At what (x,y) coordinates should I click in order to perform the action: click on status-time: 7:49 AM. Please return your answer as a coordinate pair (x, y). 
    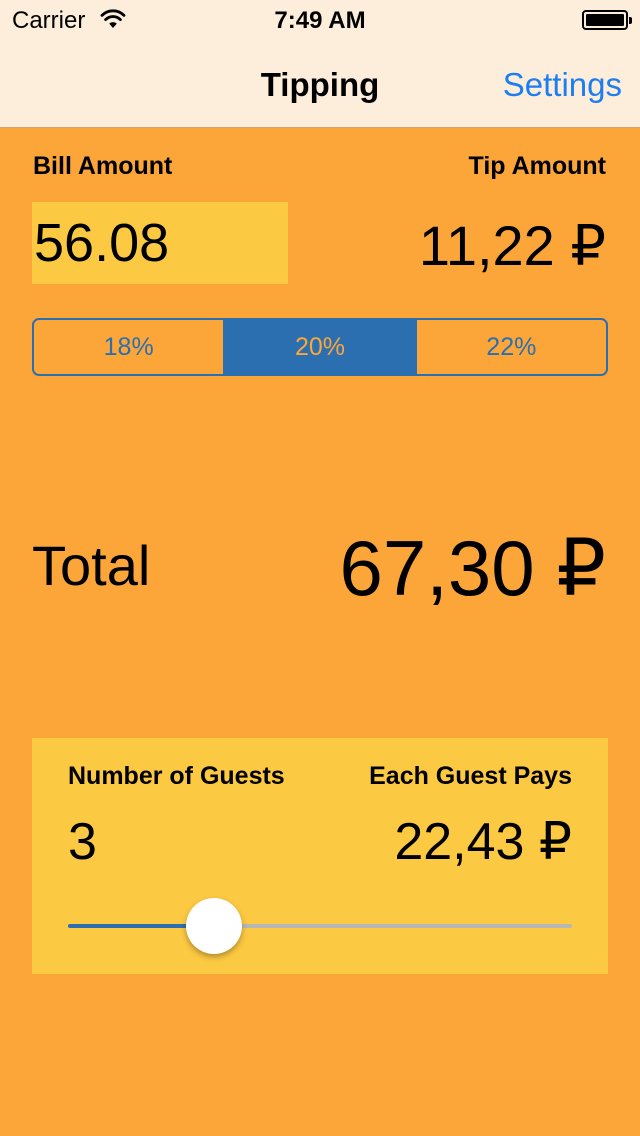
    Looking at the image, I should click on (320, 20).